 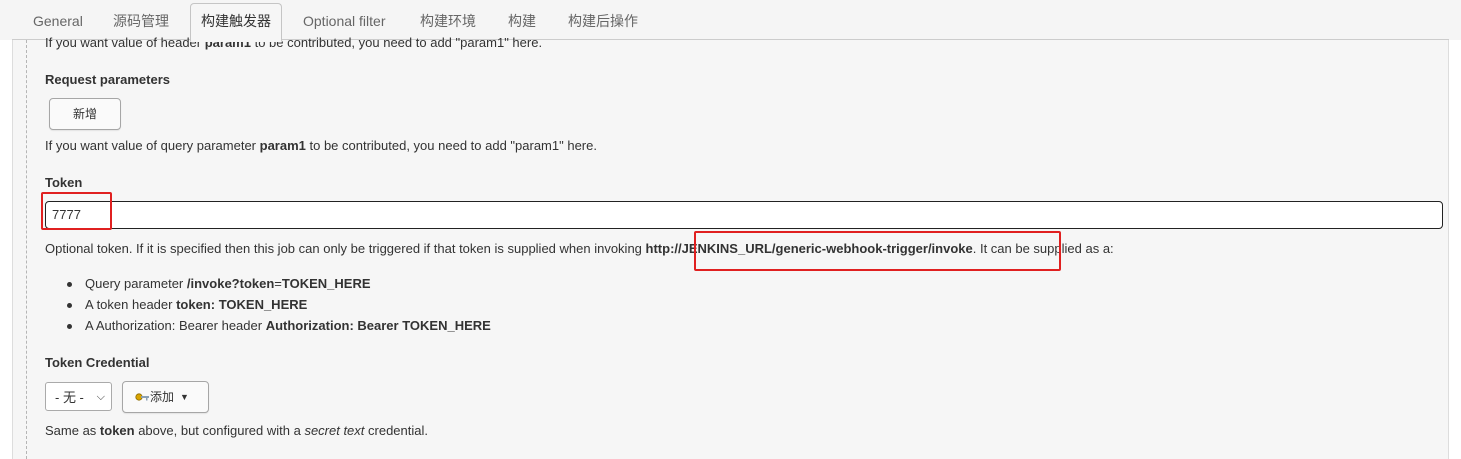 What do you see at coordinates (64, 182) in the screenshot?
I see `token-label: Token` at bounding box center [64, 182].